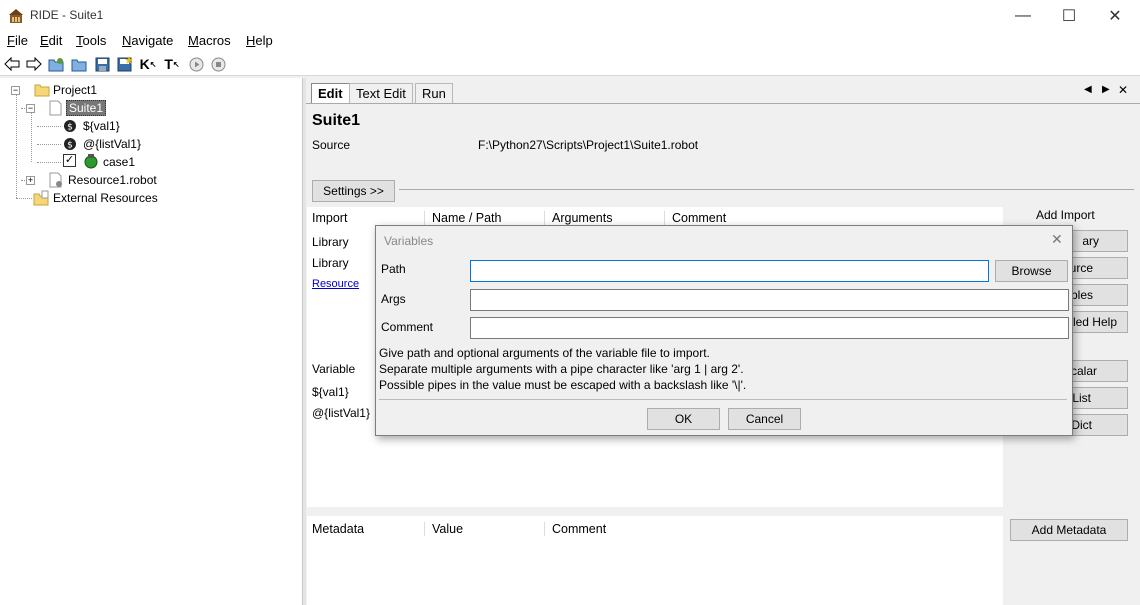 The height and width of the screenshot is (605, 1140). I want to click on dialog-close-icon: ✕, so click(1057, 239).